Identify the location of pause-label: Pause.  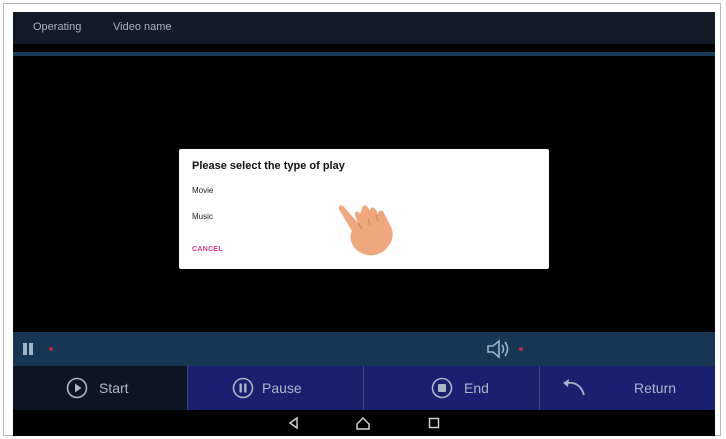
(282, 388).